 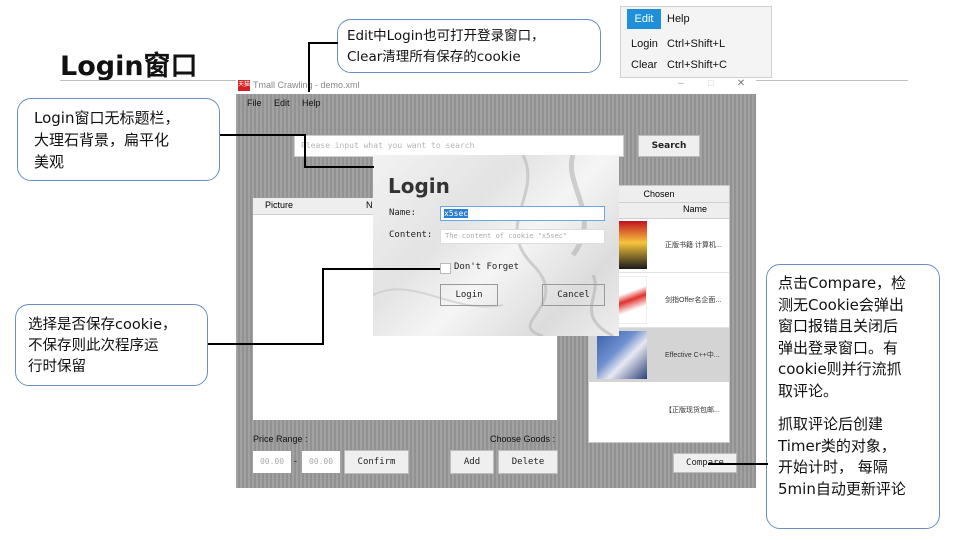 I want to click on callout-right-line: 取评论。, so click(x=808, y=390).